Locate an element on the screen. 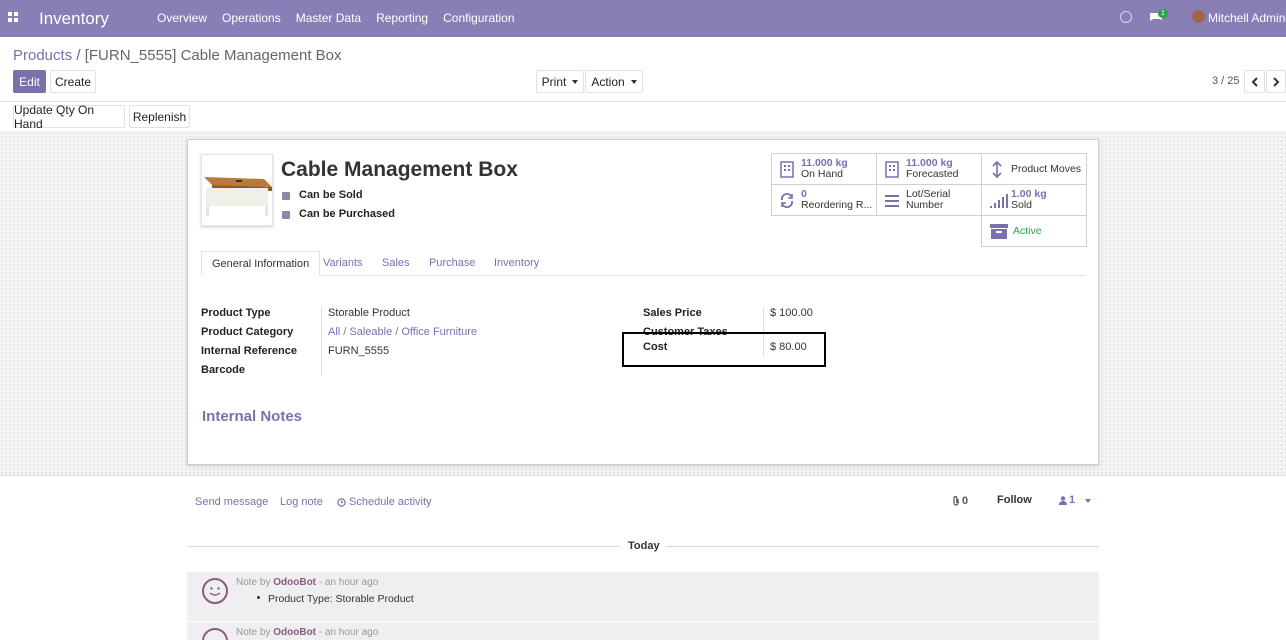  user-menu: Mitchell Admin is located at coordinates (1246, 18).